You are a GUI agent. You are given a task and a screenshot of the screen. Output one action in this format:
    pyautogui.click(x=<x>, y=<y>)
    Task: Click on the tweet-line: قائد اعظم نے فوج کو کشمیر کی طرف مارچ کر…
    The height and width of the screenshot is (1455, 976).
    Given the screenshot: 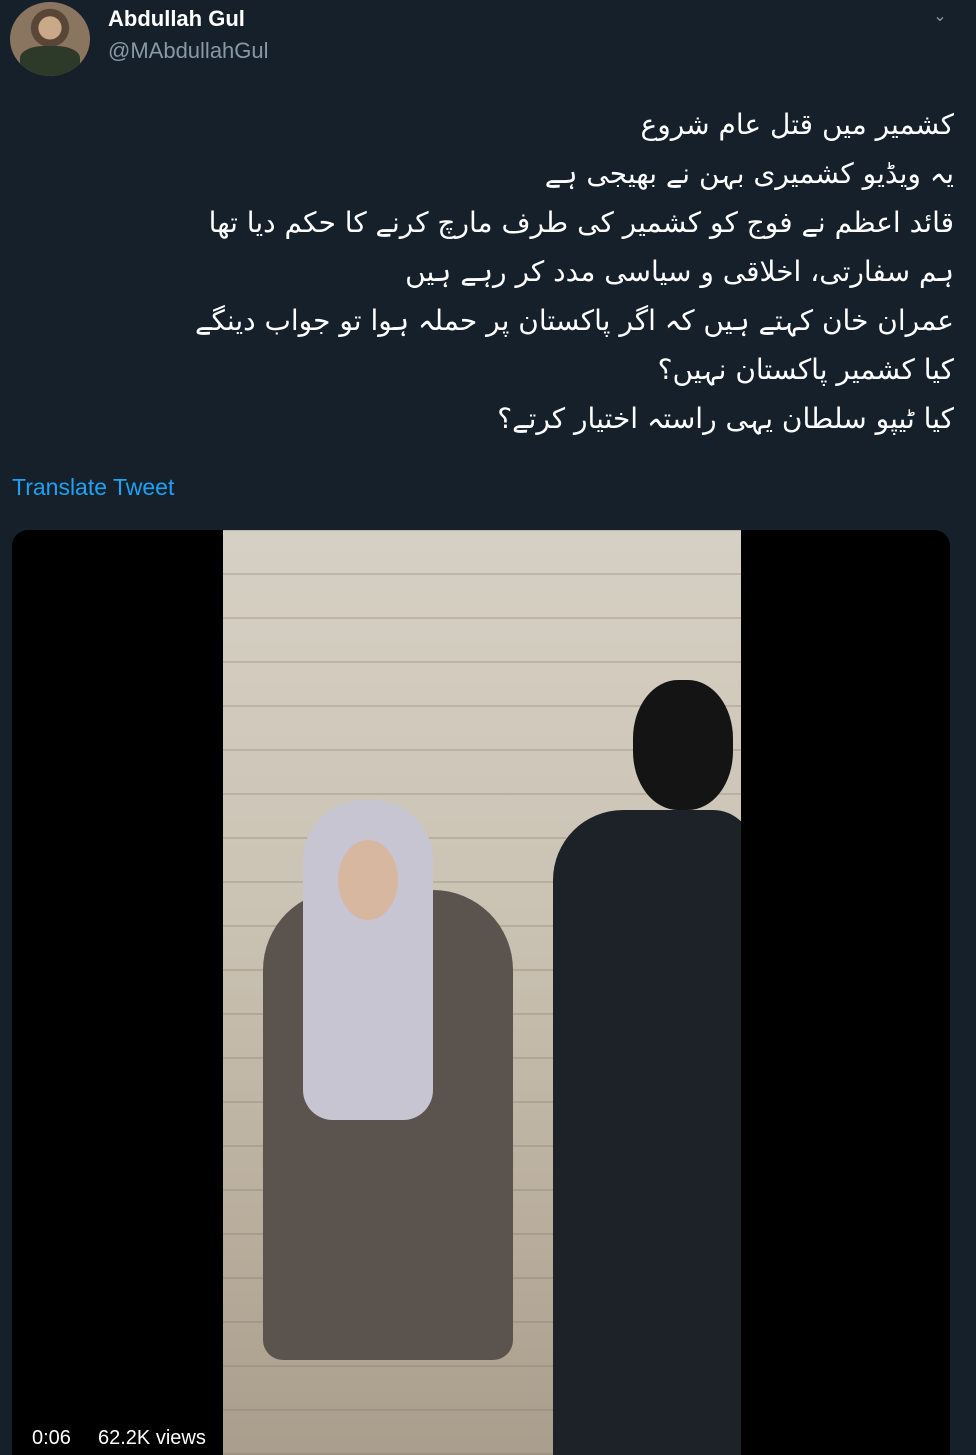 What is the action you would take?
    pyautogui.click(x=581, y=222)
    